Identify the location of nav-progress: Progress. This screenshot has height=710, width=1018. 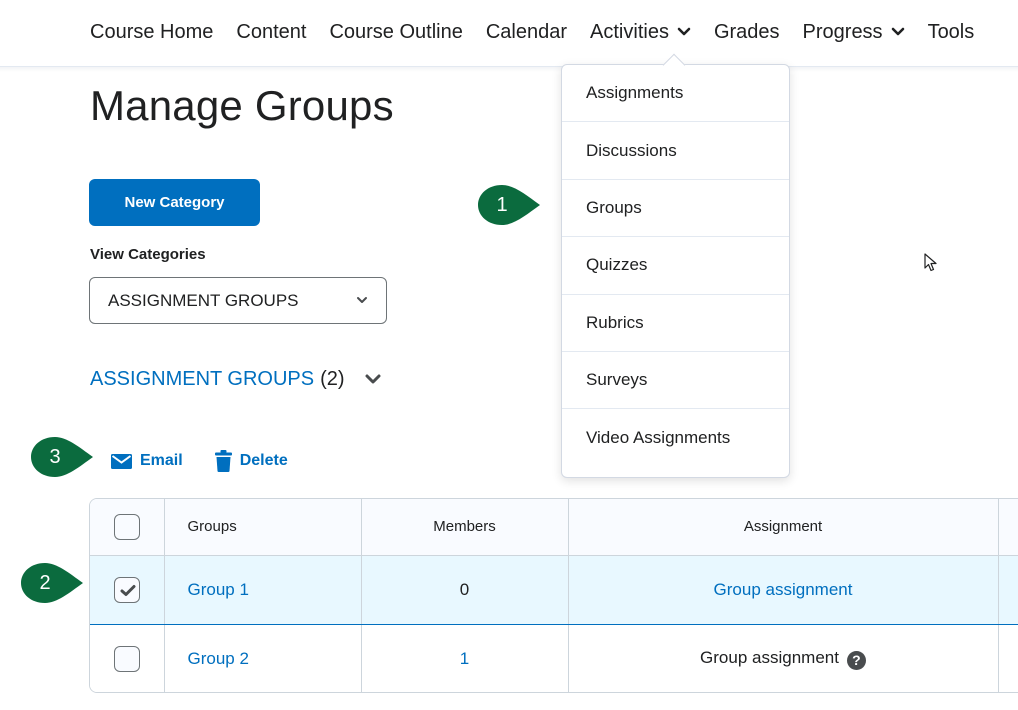
(854, 32).